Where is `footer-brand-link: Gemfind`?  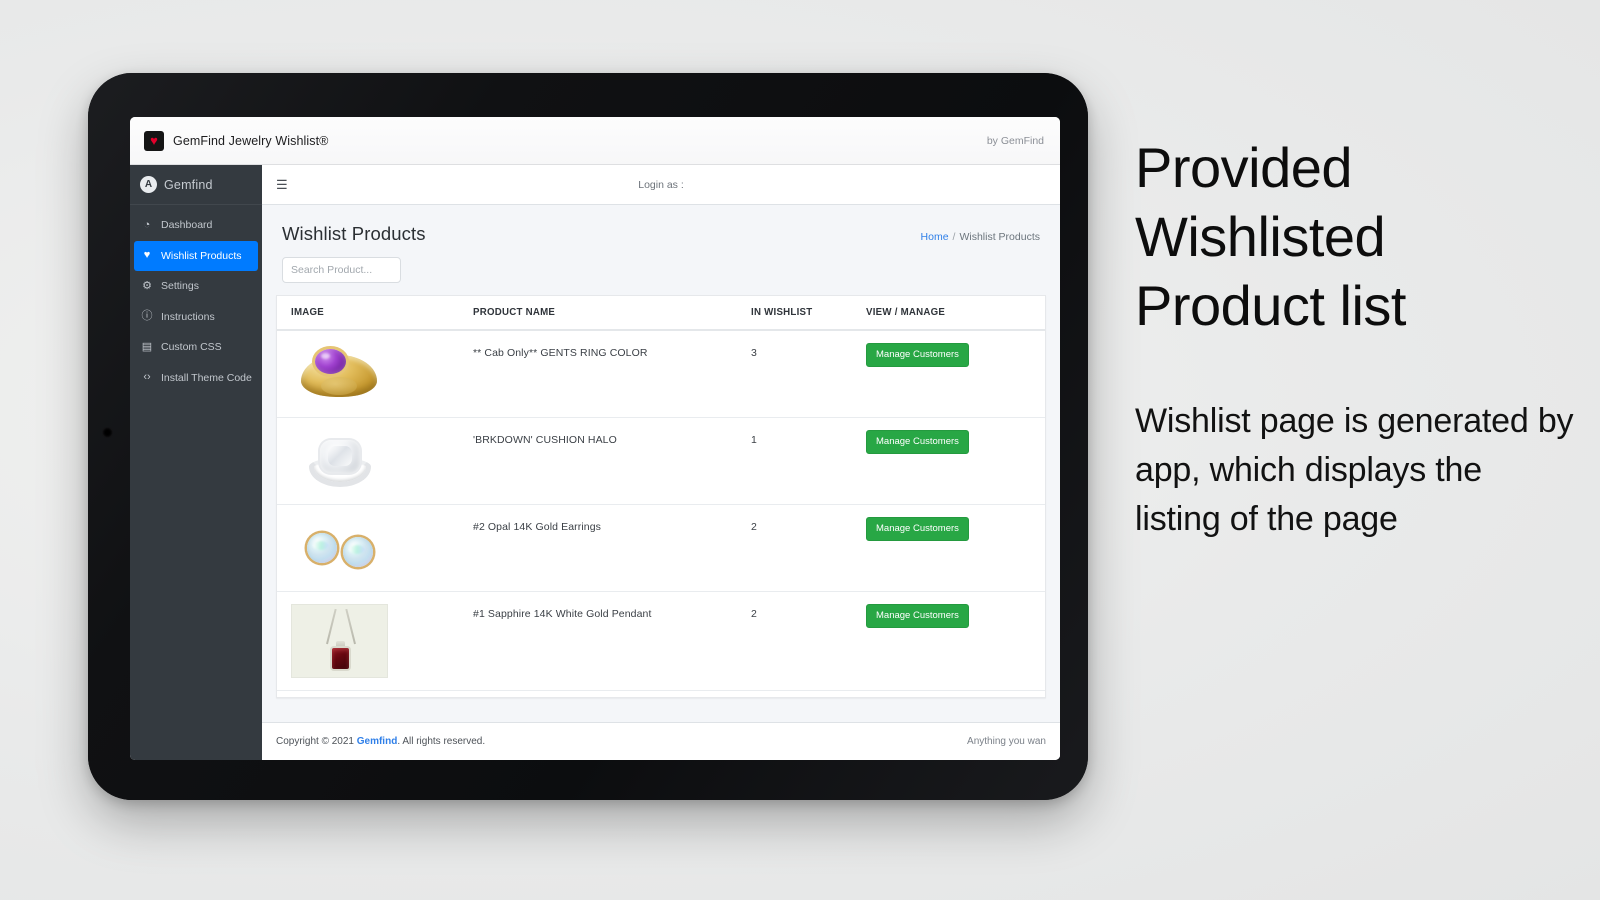
footer-brand-link: Gemfind is located at coordinates (377, 741).